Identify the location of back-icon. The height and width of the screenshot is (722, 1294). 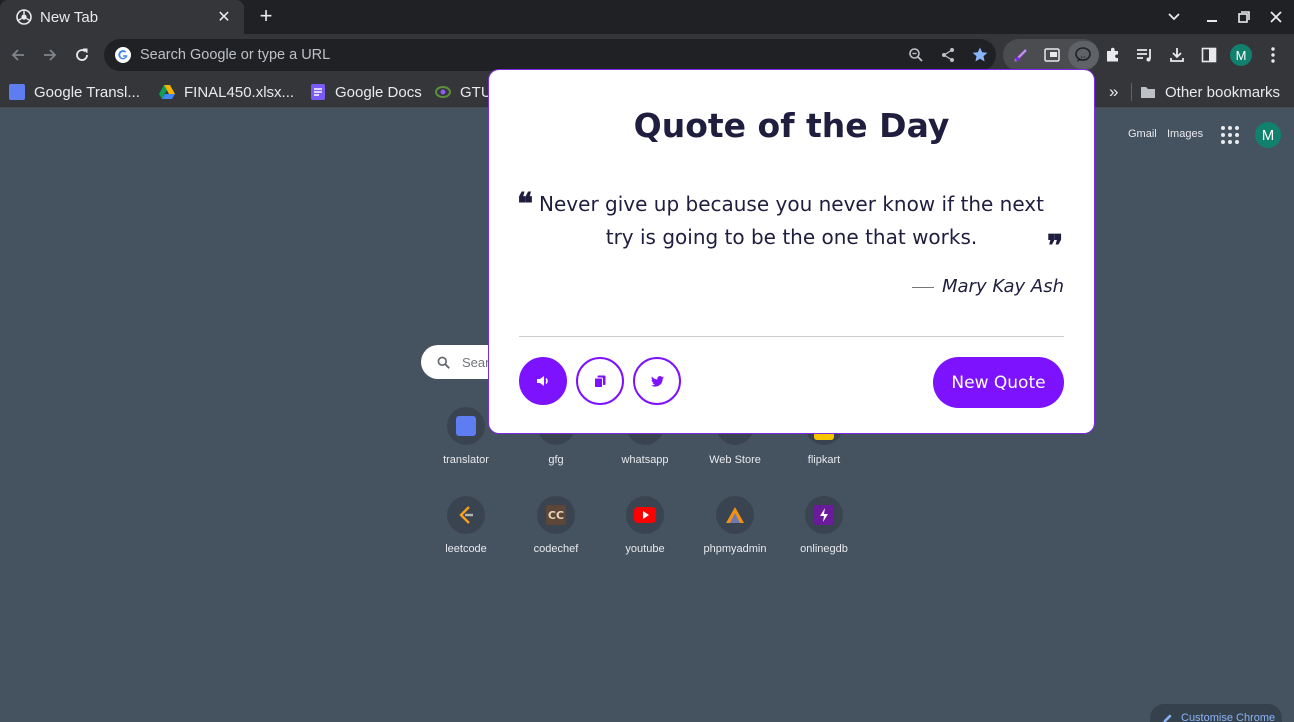
(18, 55).